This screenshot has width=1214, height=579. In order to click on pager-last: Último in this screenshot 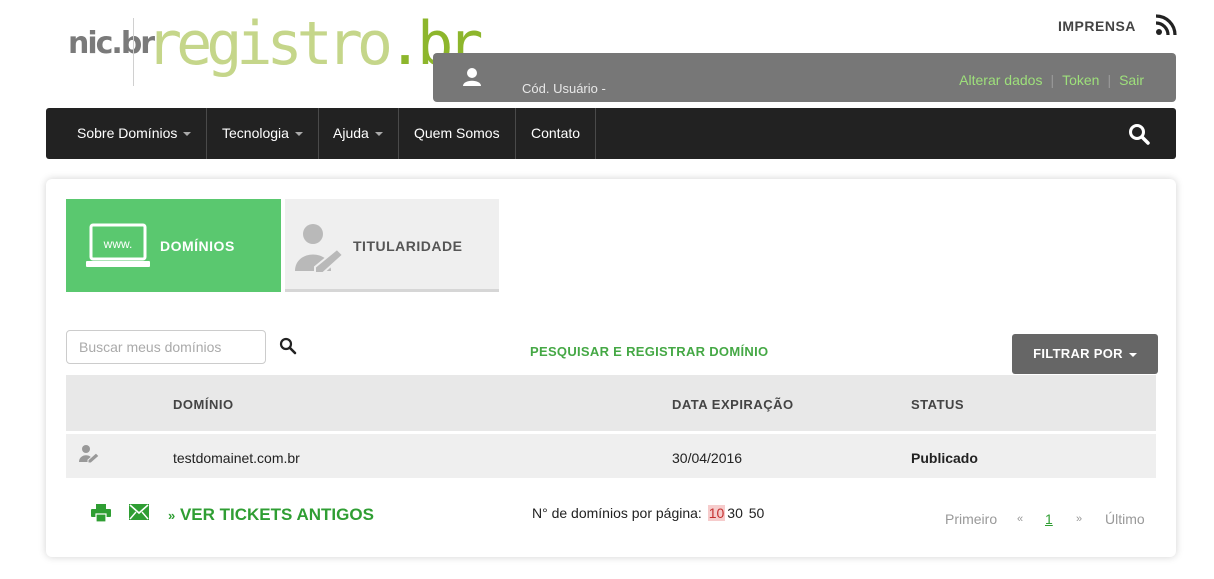, I will do `click(1125, 519)`.